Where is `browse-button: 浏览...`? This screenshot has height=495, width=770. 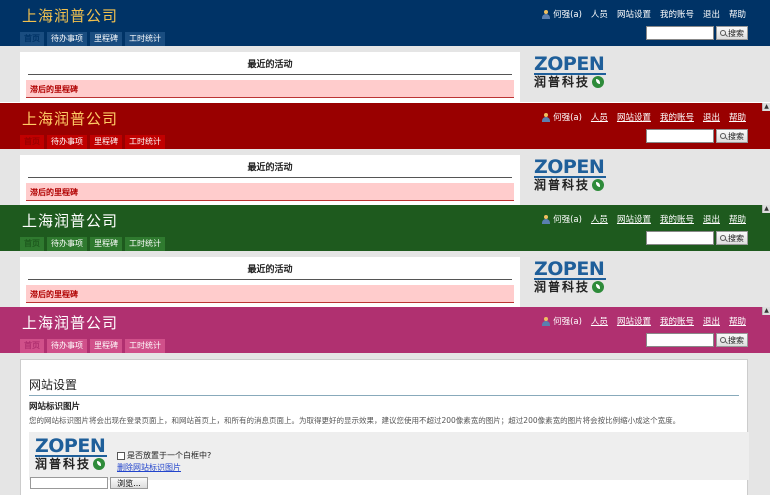 browse-button: 浏览... is located at coordinates (129, 483).